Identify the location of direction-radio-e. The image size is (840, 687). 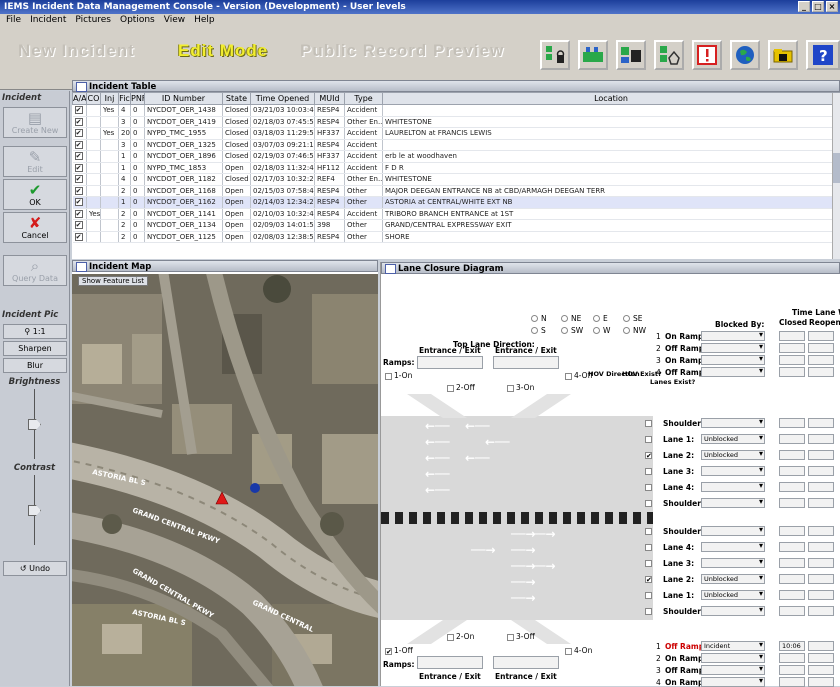
(596, 318).